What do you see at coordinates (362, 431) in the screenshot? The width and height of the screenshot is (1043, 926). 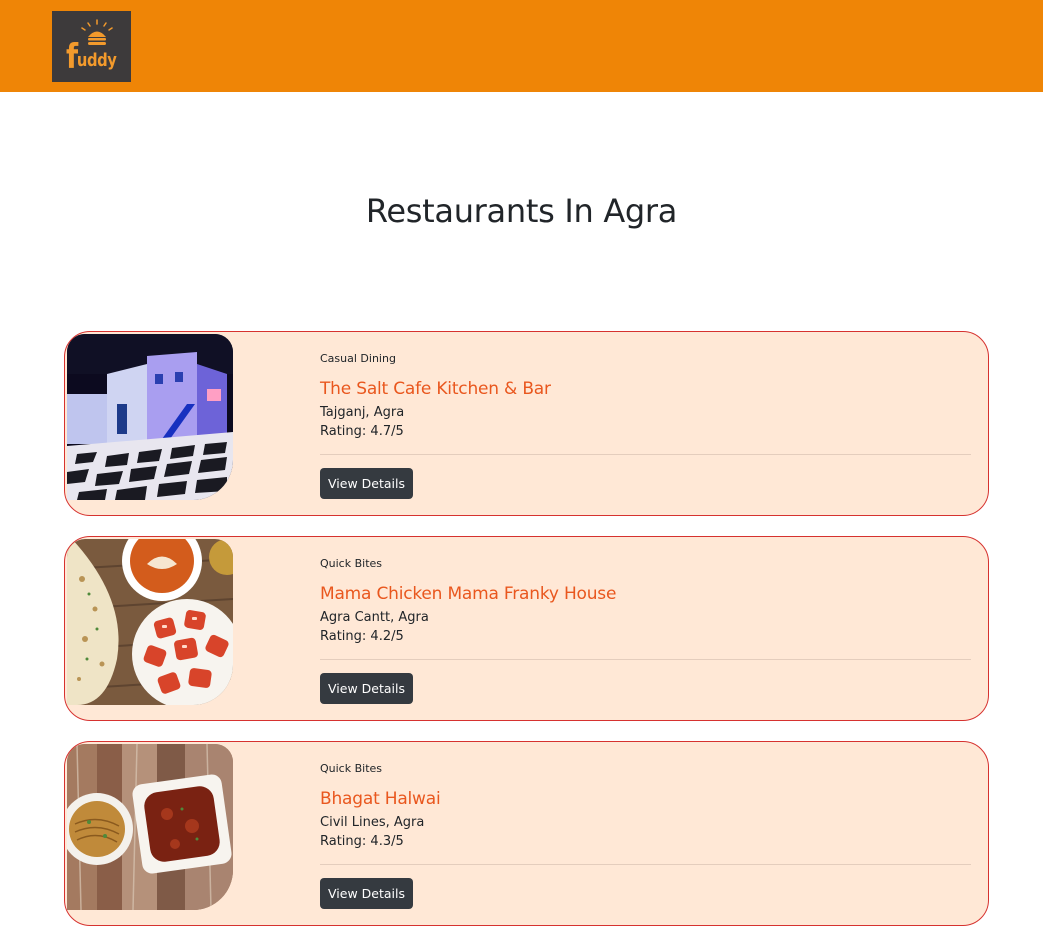 I see `restaurant-rating: Rating: 4.7/5` at bounding box center [362, 431].